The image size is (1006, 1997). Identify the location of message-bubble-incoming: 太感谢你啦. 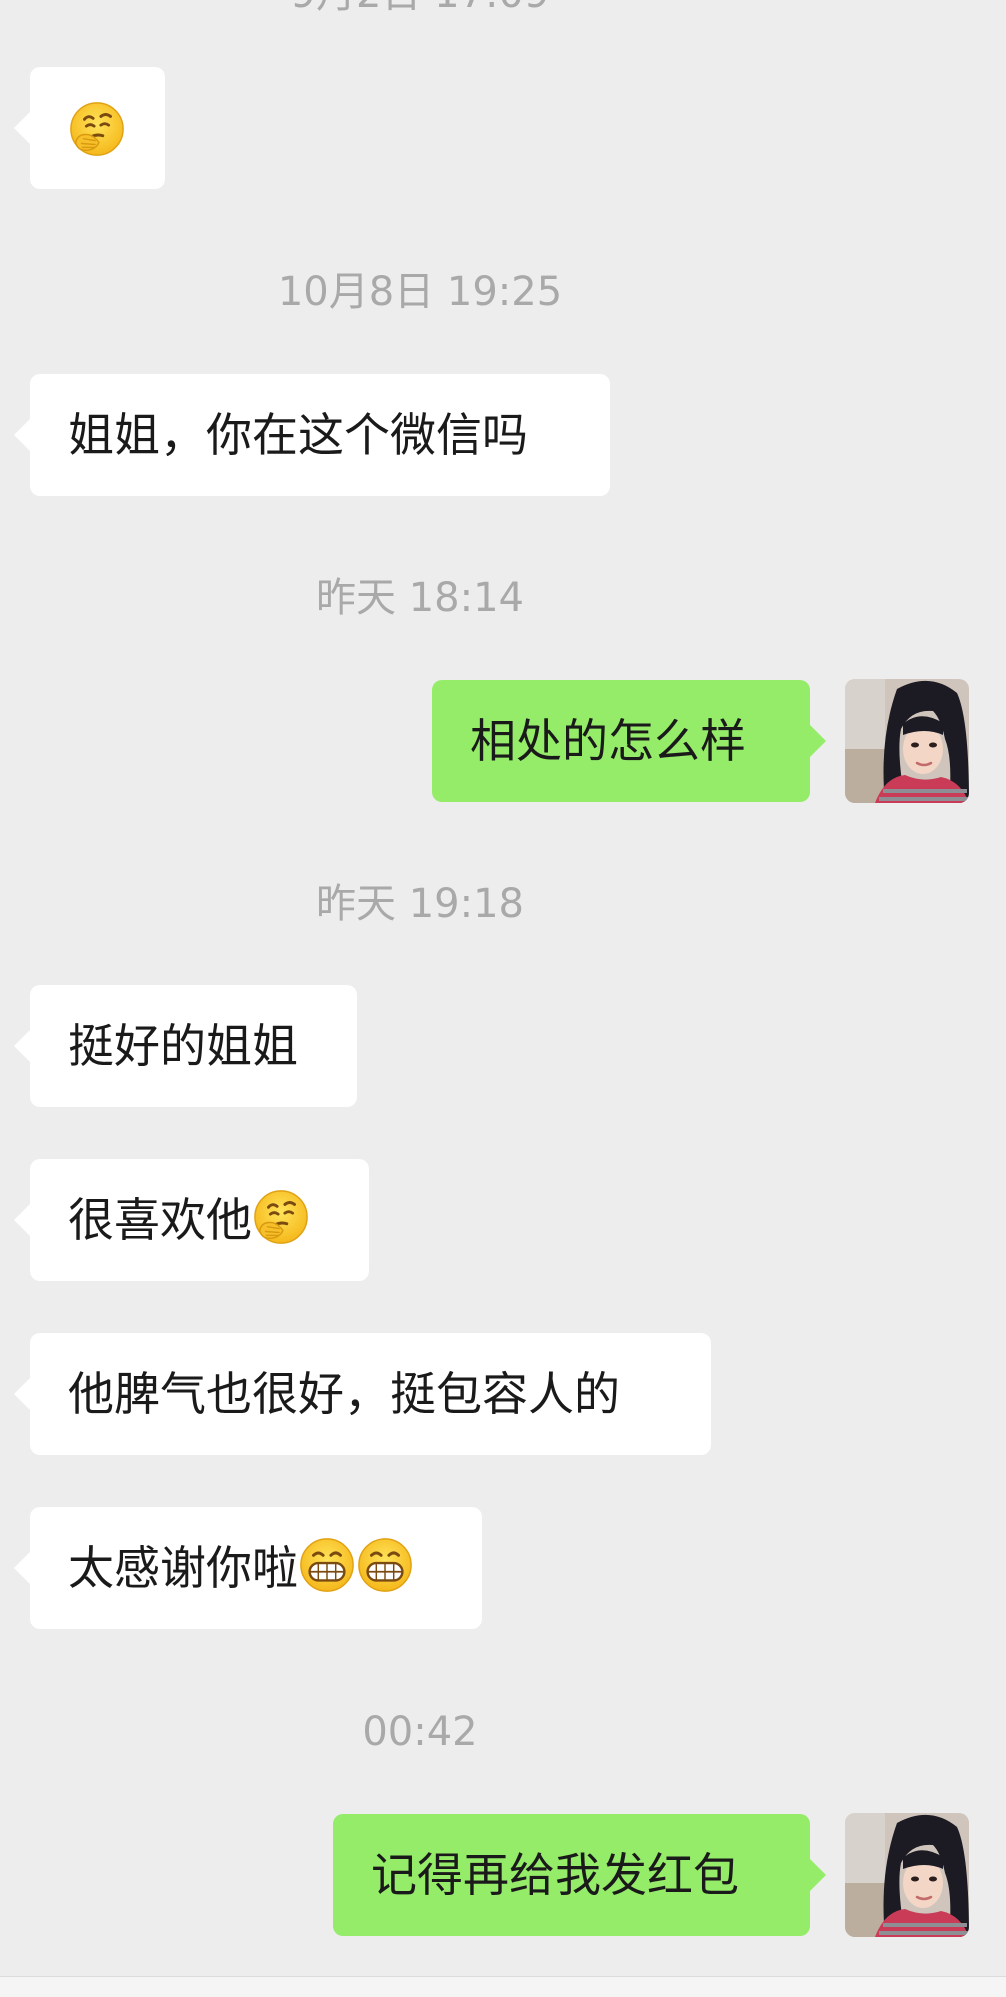
(248, 1568).